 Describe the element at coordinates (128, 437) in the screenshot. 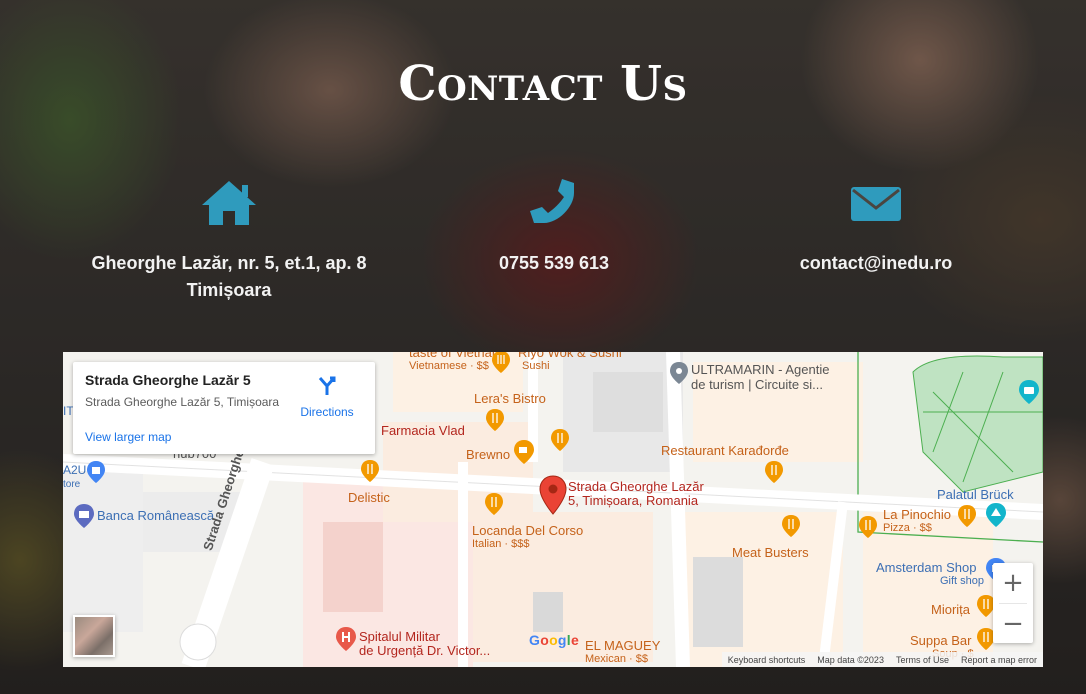

I see `view-larger-map-link: View larger map` at that location.